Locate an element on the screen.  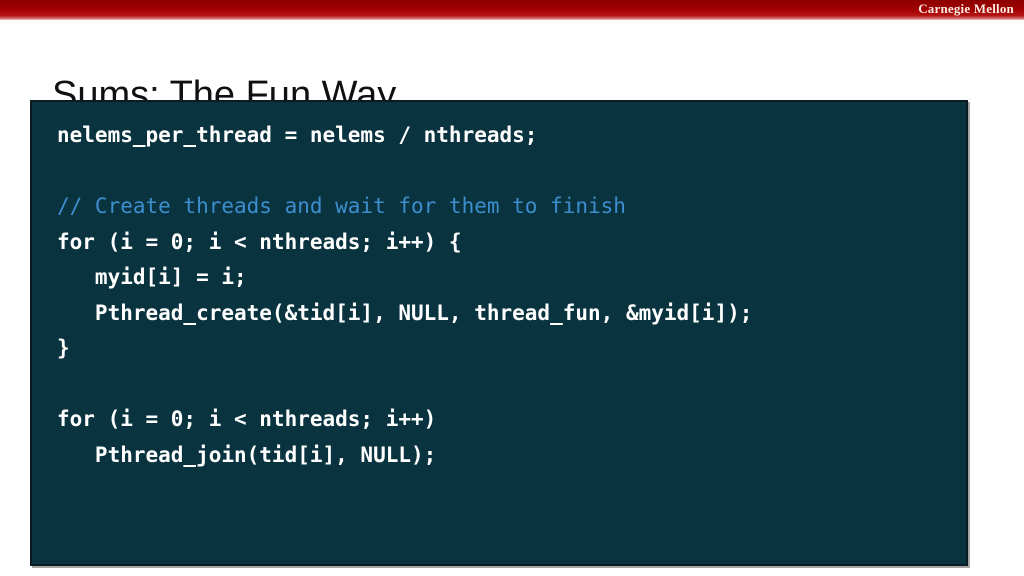
code-line-8: for (i = 0; i < nthreads; i++) is located at coordinates (247, 419).